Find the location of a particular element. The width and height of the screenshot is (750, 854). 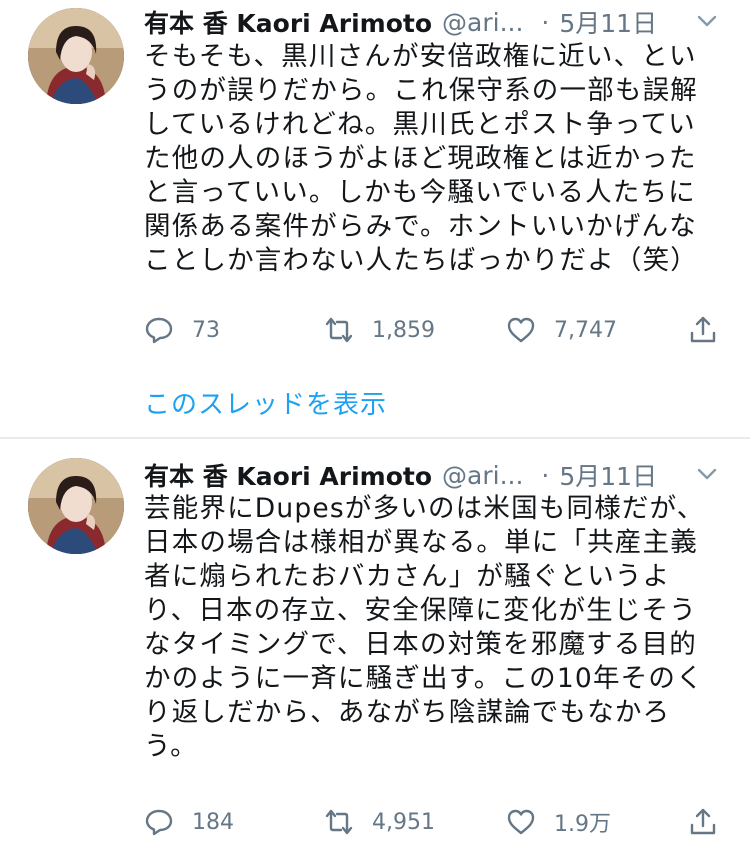

tweet-text-line: そもそも、黒川さんが安倍政権に近い、とい is located at coordinates (420, 56).